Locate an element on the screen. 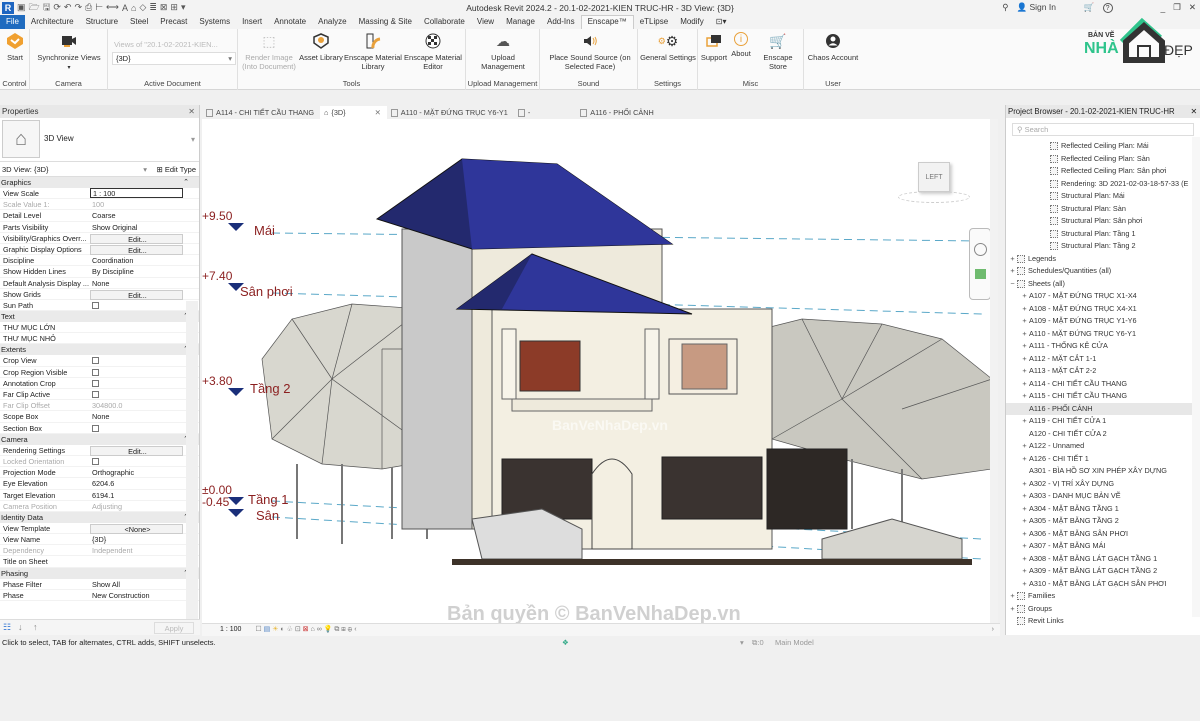 The width and height of the screenshot is (1200, 721). tree-item-sheet: + A119 - CHI TIẾT CỬA 1 is located at coordinates (1103, 421).